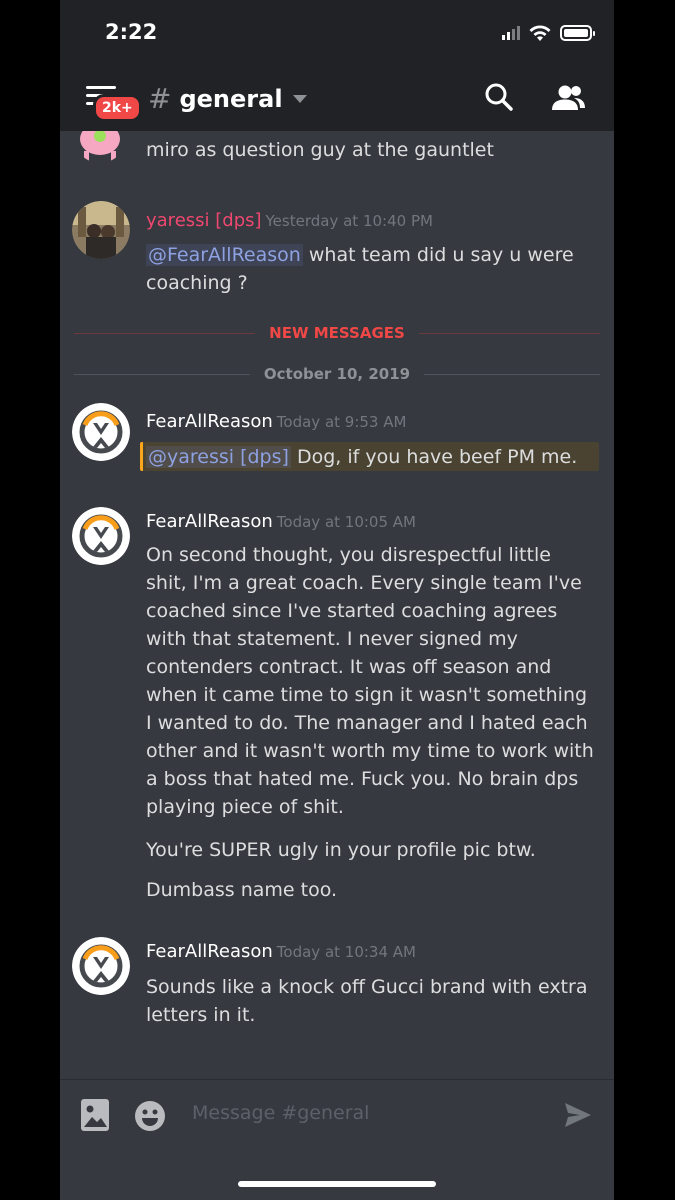  I want to click on cellular-signal-icon, so click(511, 33).